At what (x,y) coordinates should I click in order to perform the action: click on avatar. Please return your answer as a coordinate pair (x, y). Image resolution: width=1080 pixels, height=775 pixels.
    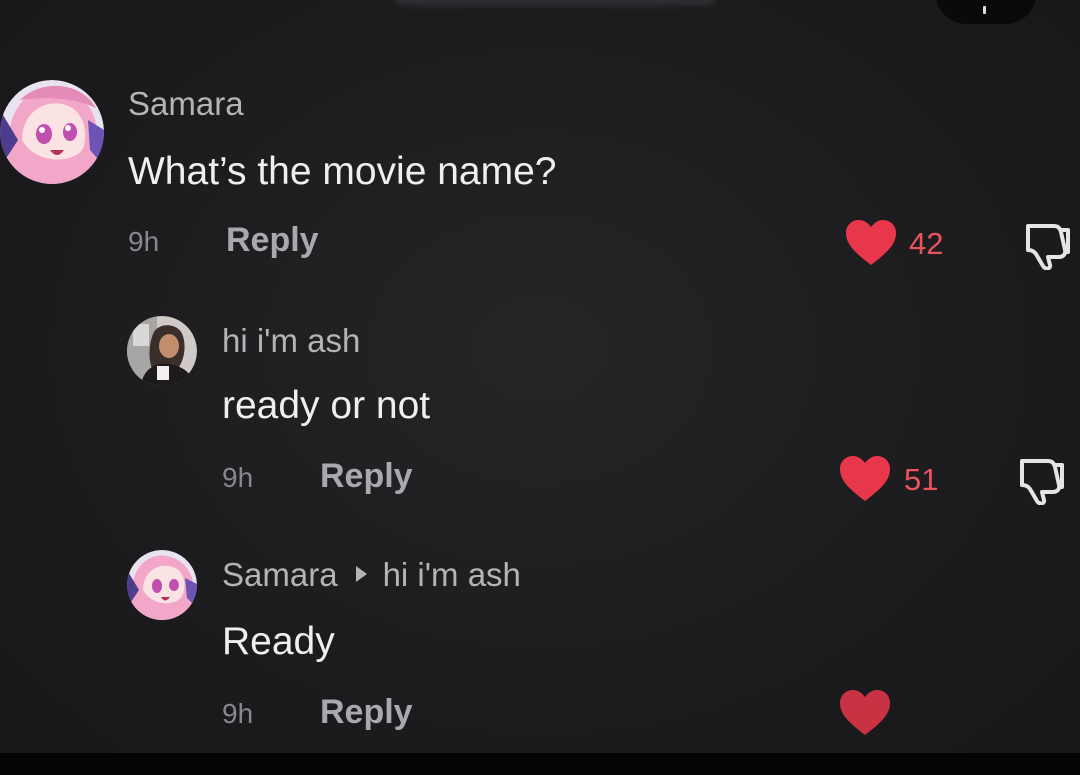
    Looking at the image, I should click on (162, 585).